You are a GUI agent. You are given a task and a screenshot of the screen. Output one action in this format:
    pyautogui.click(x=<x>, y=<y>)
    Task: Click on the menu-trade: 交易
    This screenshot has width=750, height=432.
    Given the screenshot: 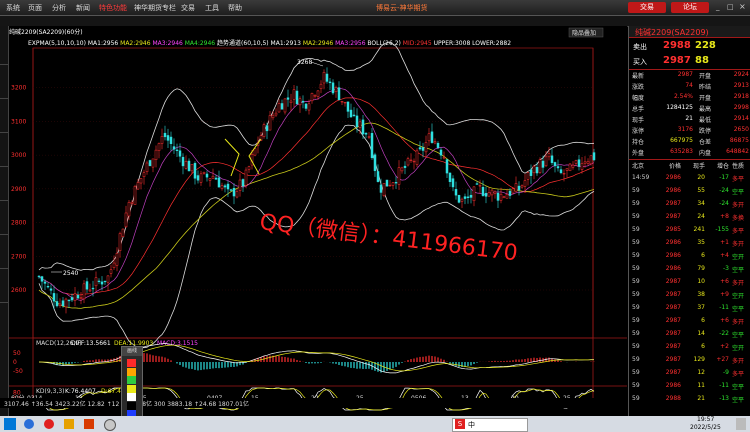 What is the action you would take?
    pyautogui.click(x=188, y=8)
    